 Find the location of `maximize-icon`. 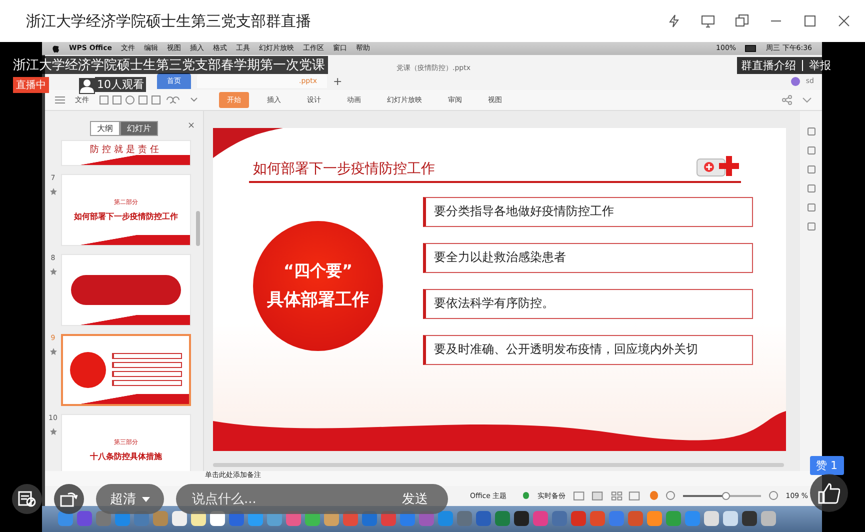

maximize-icon is located at coordinates (810, 21).